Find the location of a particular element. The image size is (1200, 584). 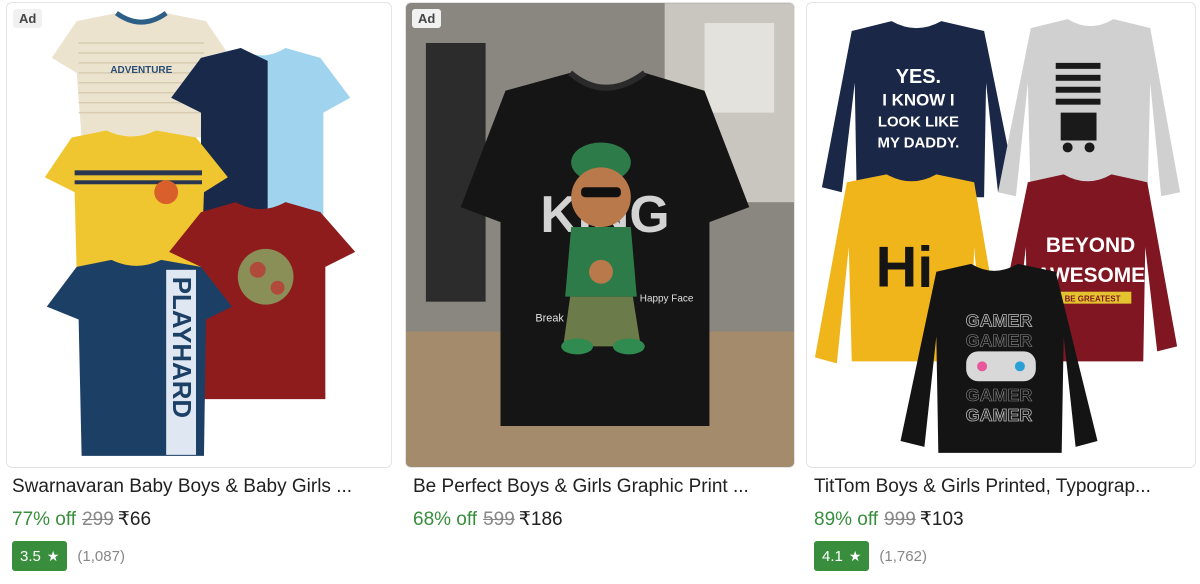

grey-fullsleeve-tshirt is located at coordinates (1089, 113).